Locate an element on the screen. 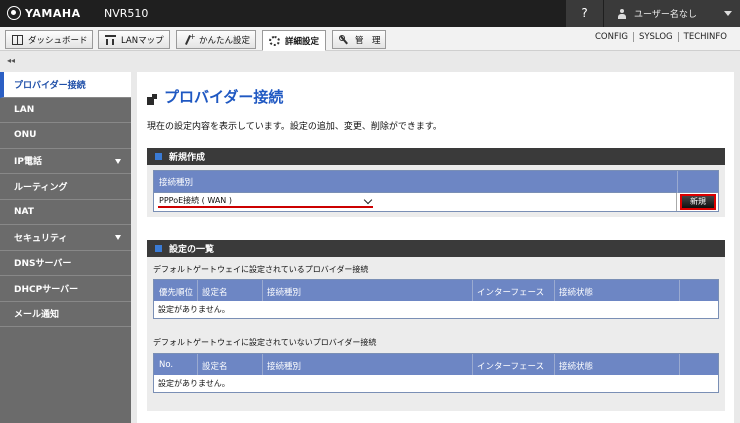  default-gateway-caption: デフォルトゲートウェイに設定されているプロバイダー接続 is located at coordinates (261, 269).